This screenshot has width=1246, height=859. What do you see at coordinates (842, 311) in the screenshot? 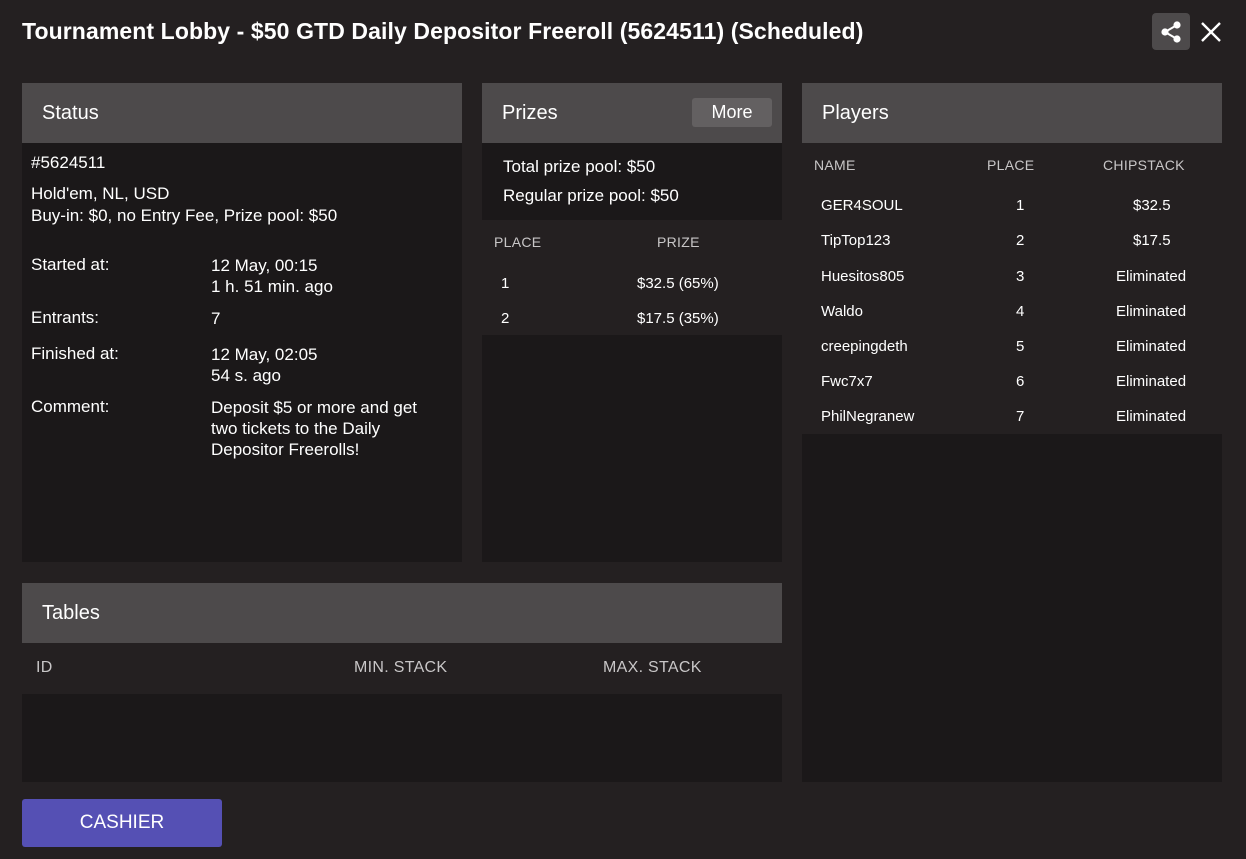
I see `player-name: Waldo` at bounding box center [842, 311].